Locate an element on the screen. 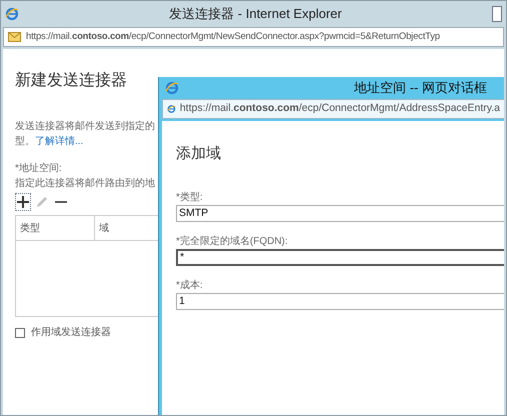 The width and height of the screenshot is (507, 416). field-label: *类型: is located at coordinates (190, 197).